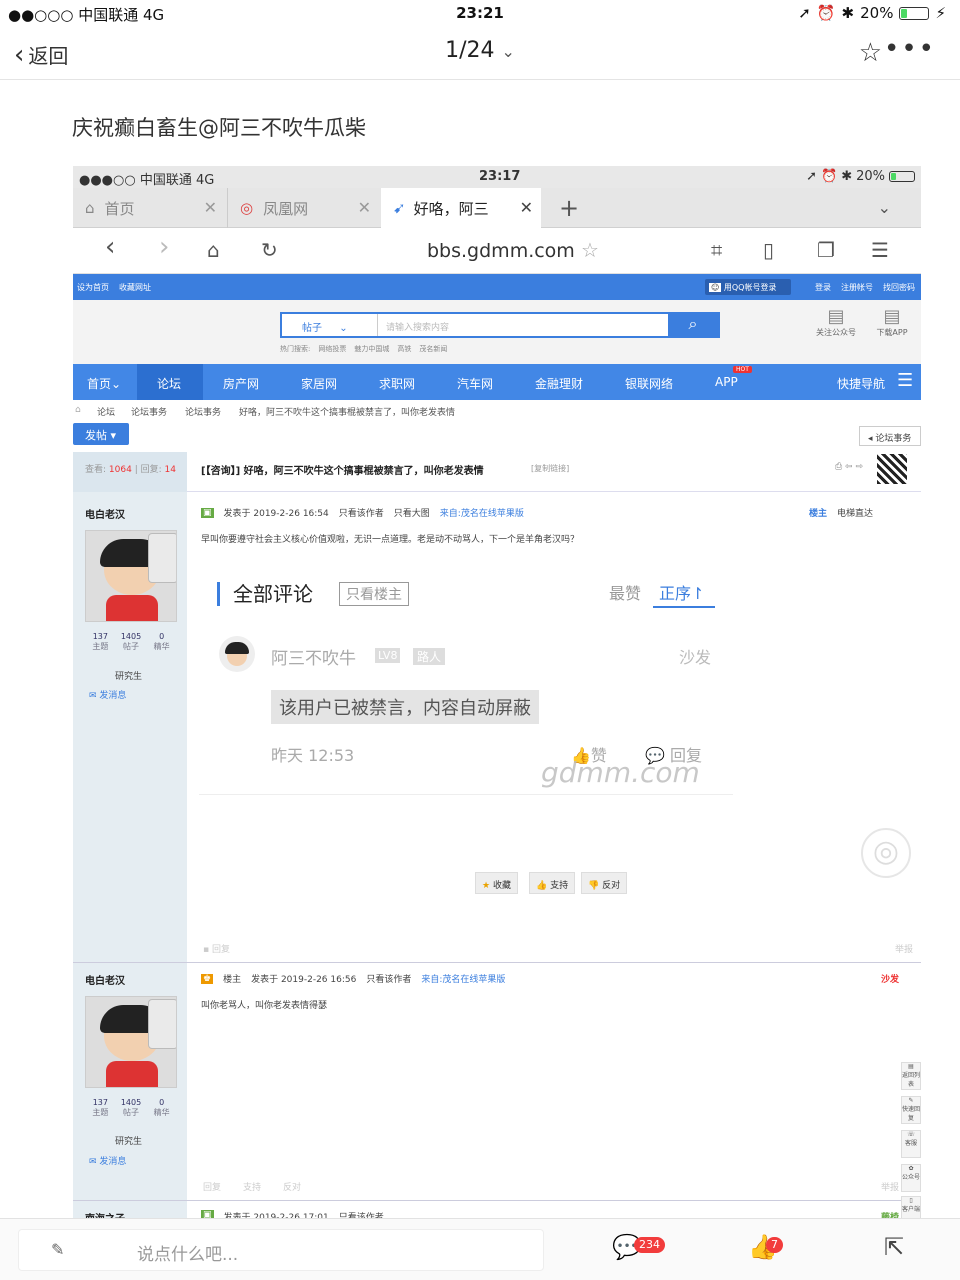 The image size is (960, 1280). I want to click on side-label: 返回列表, so click(911, 1080).